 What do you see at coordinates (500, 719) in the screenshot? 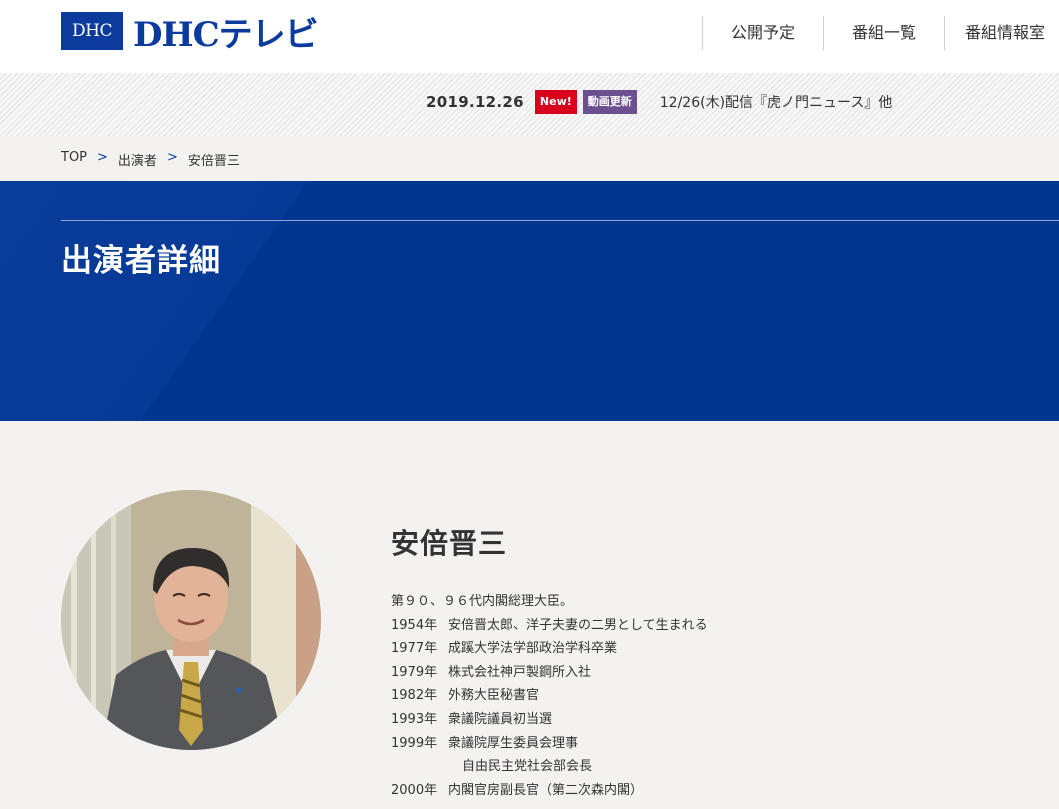
I see `bio-text: 衆議院議員初当選` at bounding box center [500, 719].